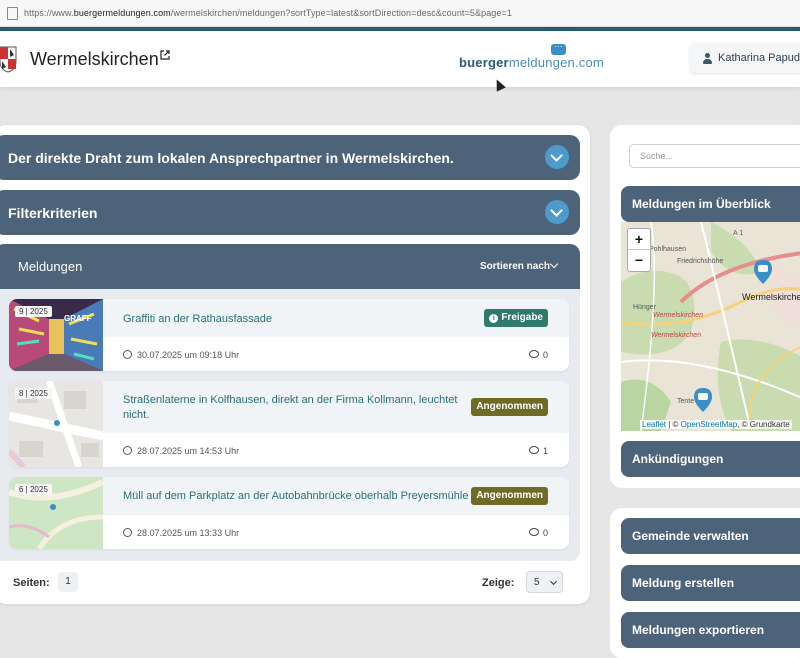 The height and width of the screenshot is (658, 800). I want to click on brand-logo: buergermeldungen.com, so click(531, 62).